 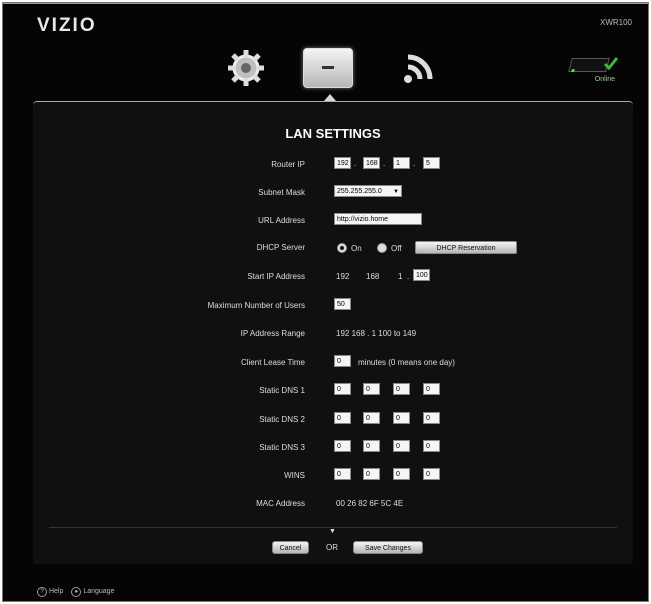 I want to click on checkmark-icon, so click(x=611, y=64).